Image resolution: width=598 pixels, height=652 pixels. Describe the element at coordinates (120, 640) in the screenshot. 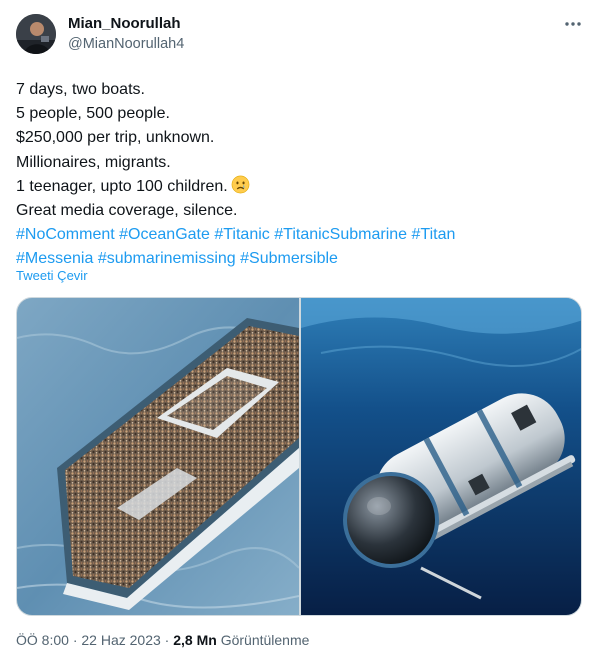

I see `tweet-date: 22 Haz 2023` at that location.